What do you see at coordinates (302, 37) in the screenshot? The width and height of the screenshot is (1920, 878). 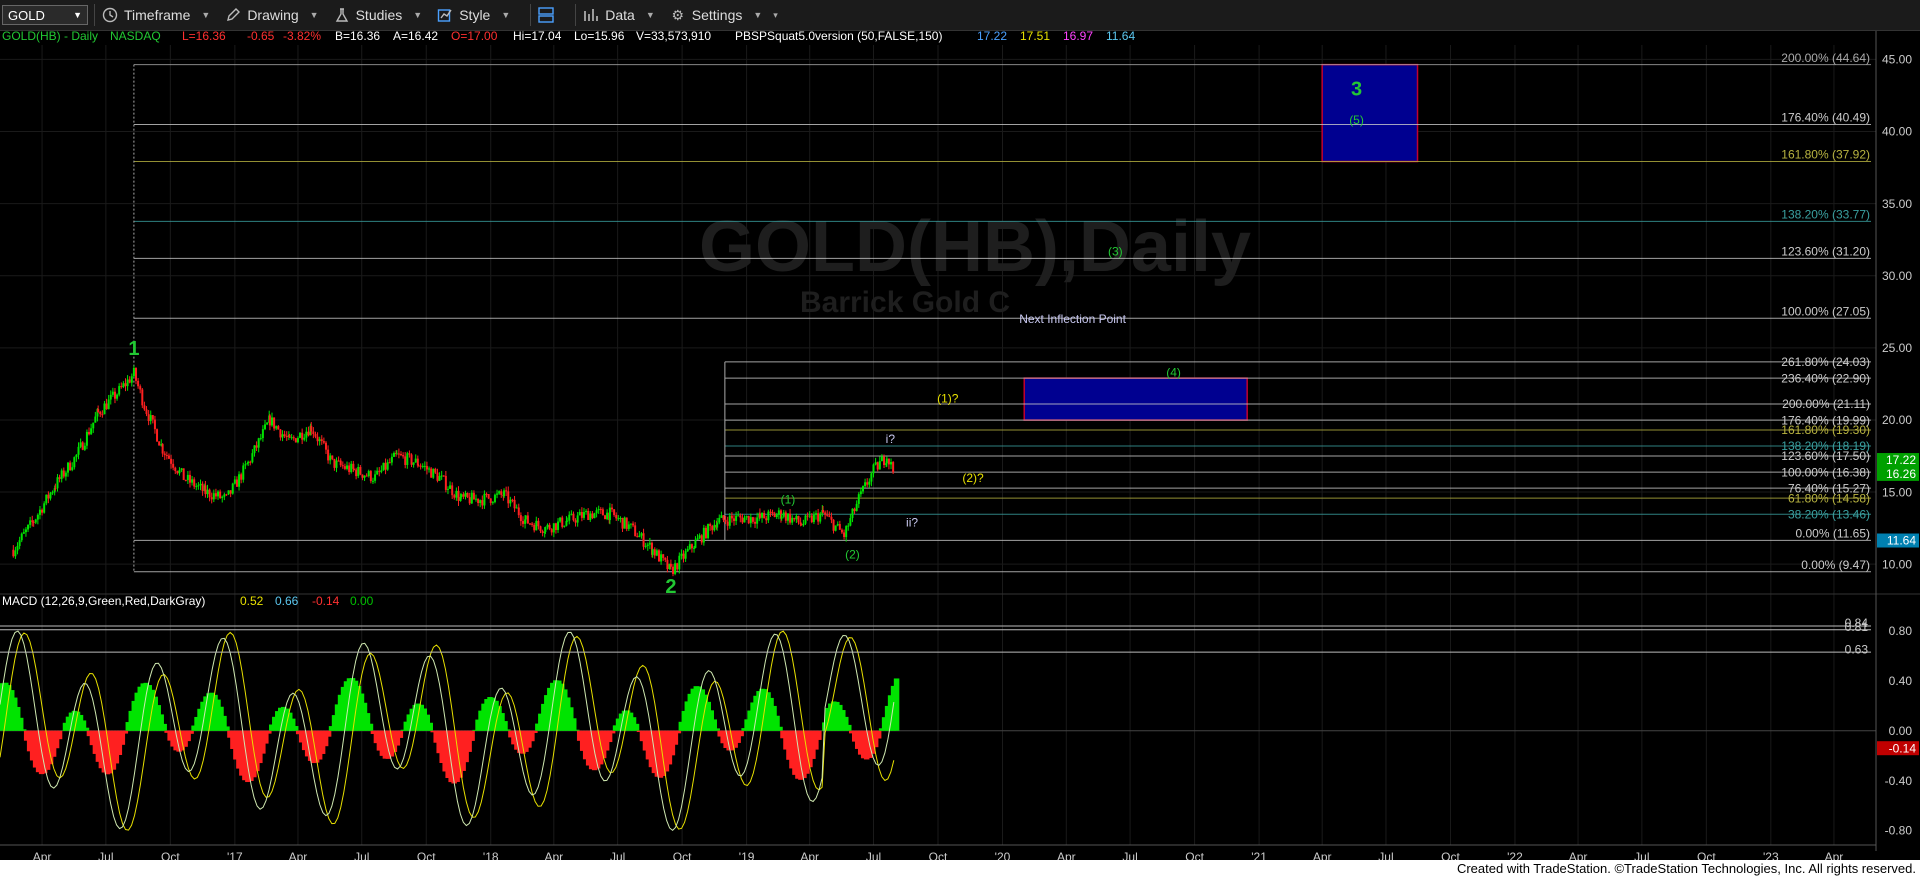 I see `header-pct: -3.82%` at bounding box center [302, 37].